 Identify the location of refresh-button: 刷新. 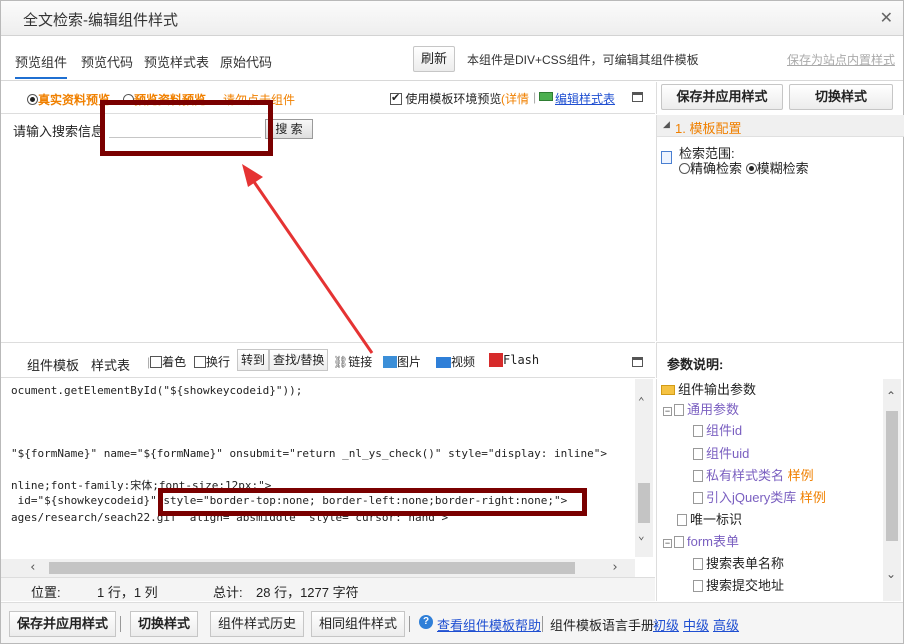
(434, 59).